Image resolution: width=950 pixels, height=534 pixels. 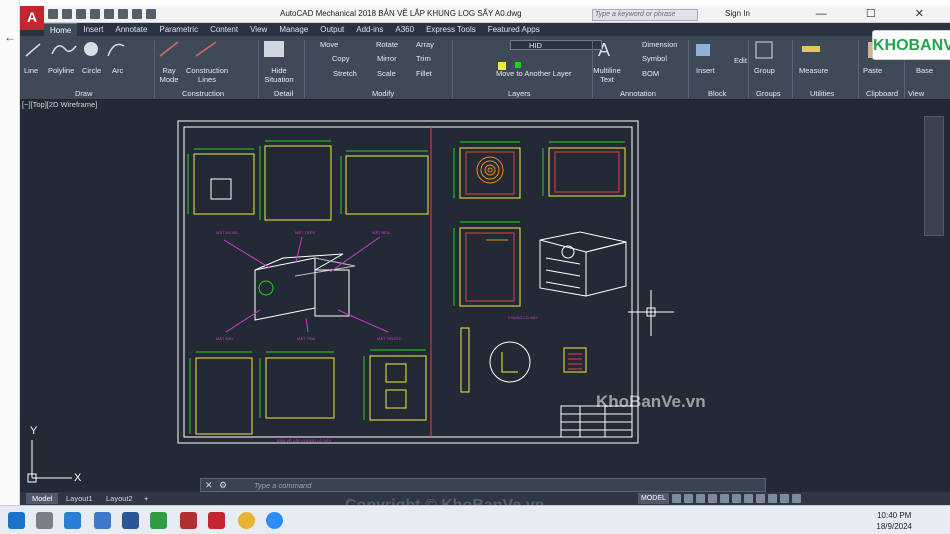 What do you see at coordinates (736, 498) in the screenshot?
I see `lineweight-icon` at bounding box center [736, 498].